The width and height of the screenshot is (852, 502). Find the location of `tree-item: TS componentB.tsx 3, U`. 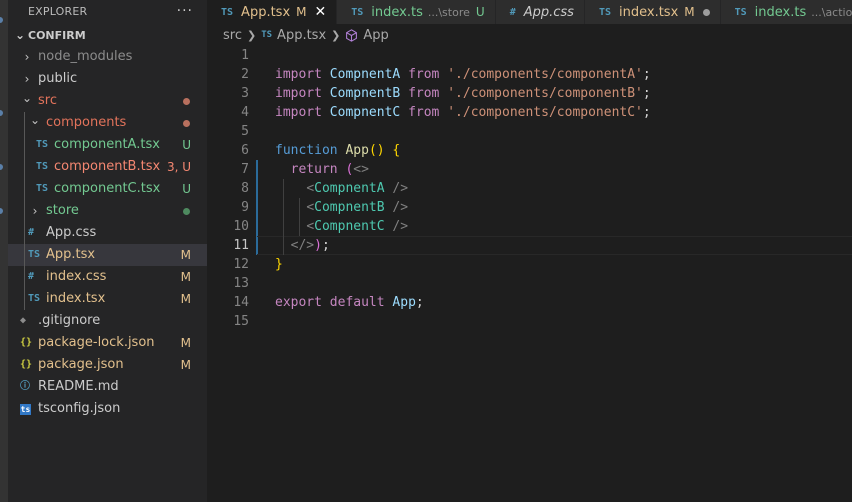

tree-item: TS componentB.tsx 3, U is located at coordinates (107, 167).